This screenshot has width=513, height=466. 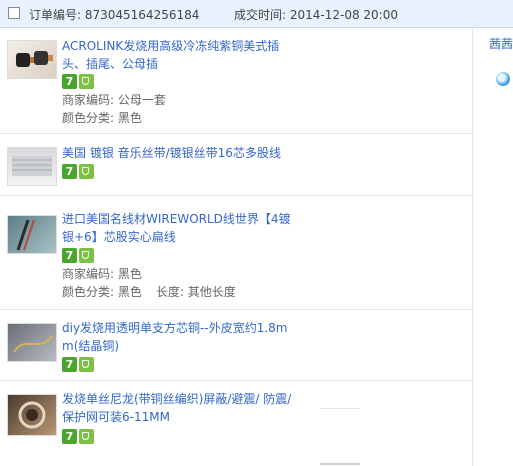 What do you see at coordinates (177, 228) in the screenshot?
I see `product-title-link: 进口美国名线材WIREWORLD线世界【4镀银+6】芯股实心扁线` at bounding box center [177, 228].